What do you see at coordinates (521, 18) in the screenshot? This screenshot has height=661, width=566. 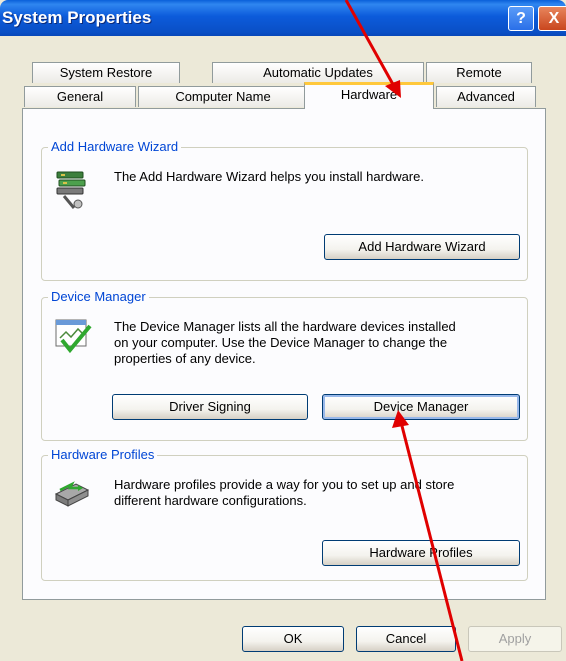 I see `help-button: ?` at bounding box center [521, 18].